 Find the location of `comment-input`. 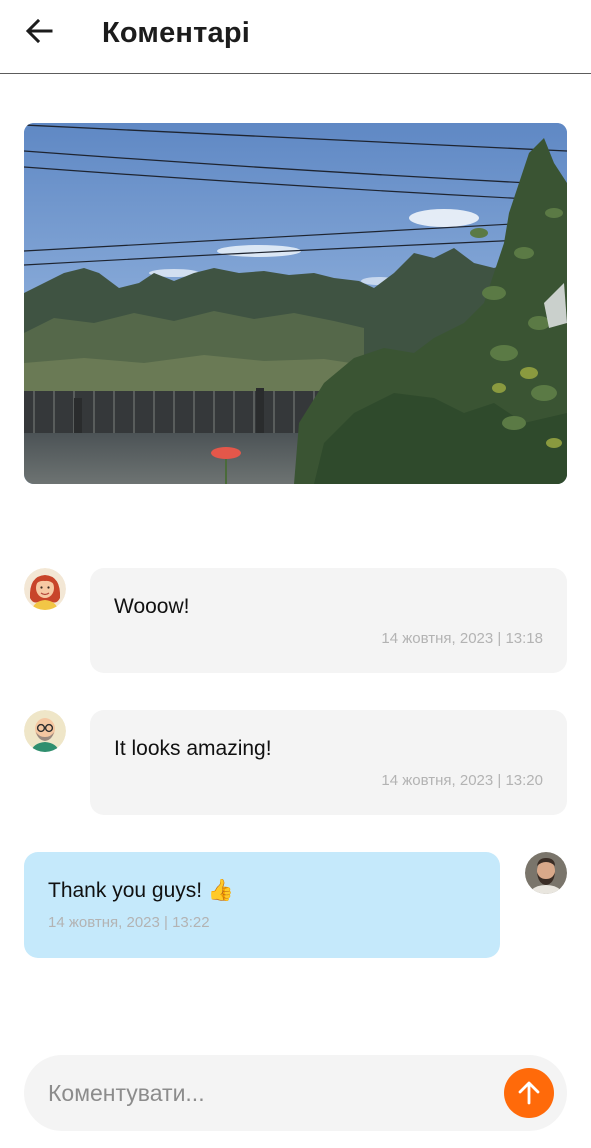

comment-input is located at coordinates (268, 1093).